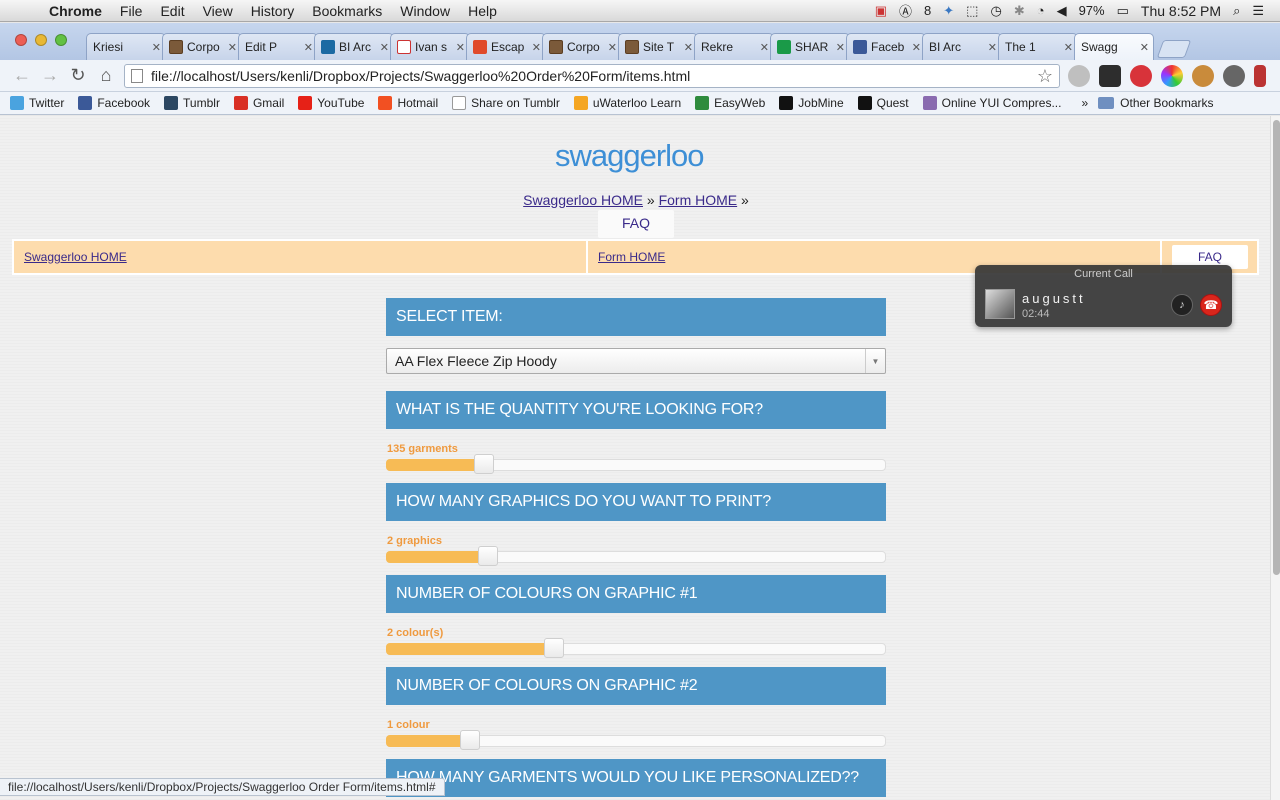  What do you see at coordinates (1234, 76) in the screenshot?
I see `wrench-icon` at bounding box center [1234, 76].